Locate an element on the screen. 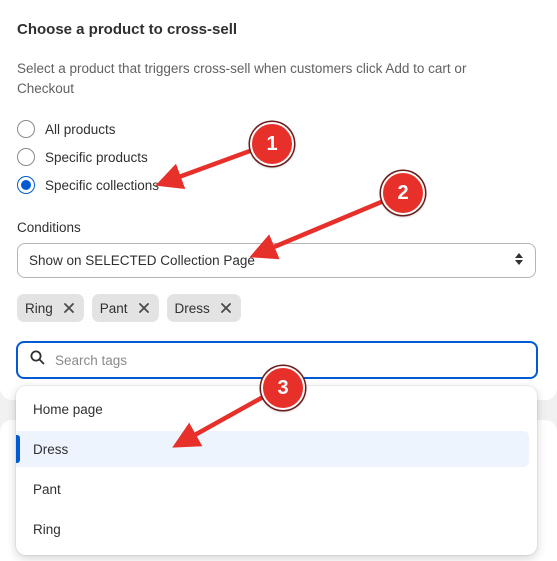  selected-tags: Ring Pant Dress is located at coordinates (129, 308).